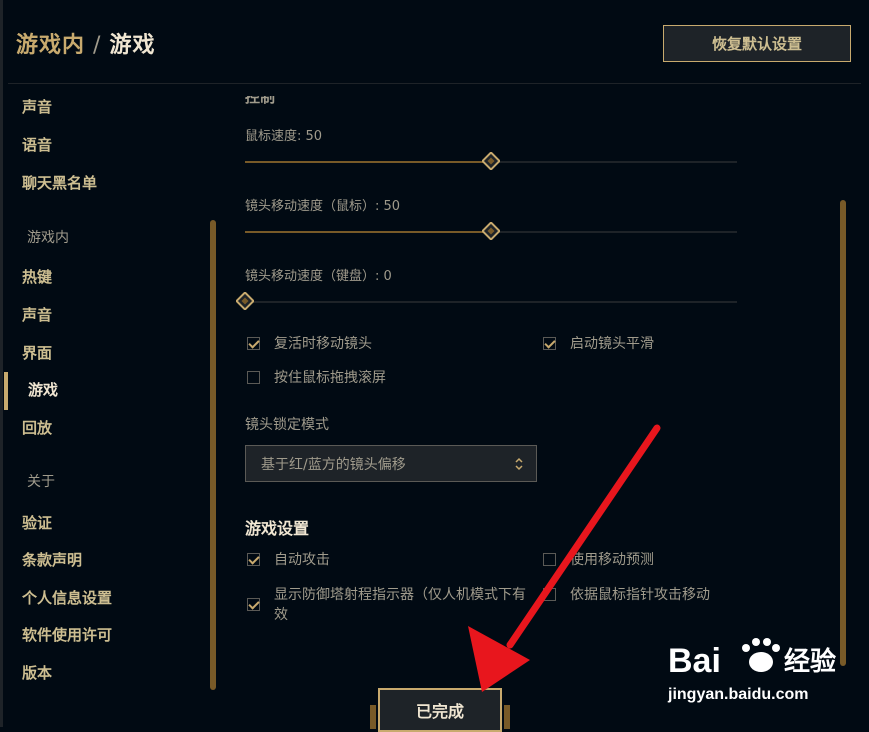 This screenshot has height=732, width=869. Describe the element at coordinates (612, 344) in the screenshot. I see `checkbox-label: 启动镜头平滑` at that location.